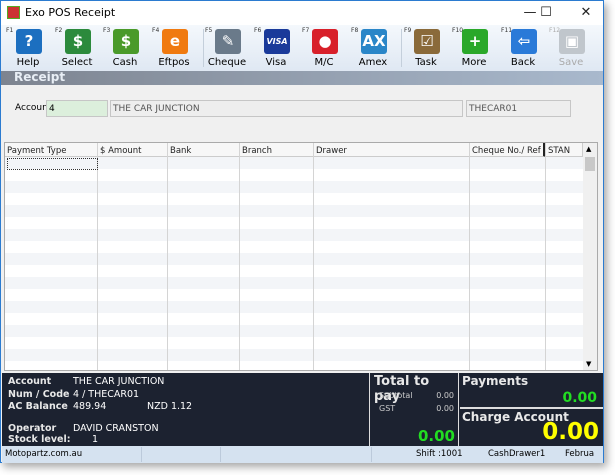  I want to click on toolbar-button-label: Cheque, so click(227, 62).